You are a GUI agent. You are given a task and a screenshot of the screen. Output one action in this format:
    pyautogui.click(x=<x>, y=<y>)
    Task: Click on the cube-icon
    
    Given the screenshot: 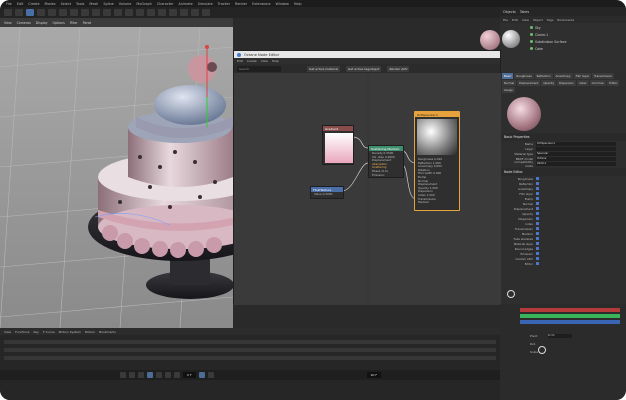 What is the action you would take?
    pyautogui.click(x=129, y=12)
    